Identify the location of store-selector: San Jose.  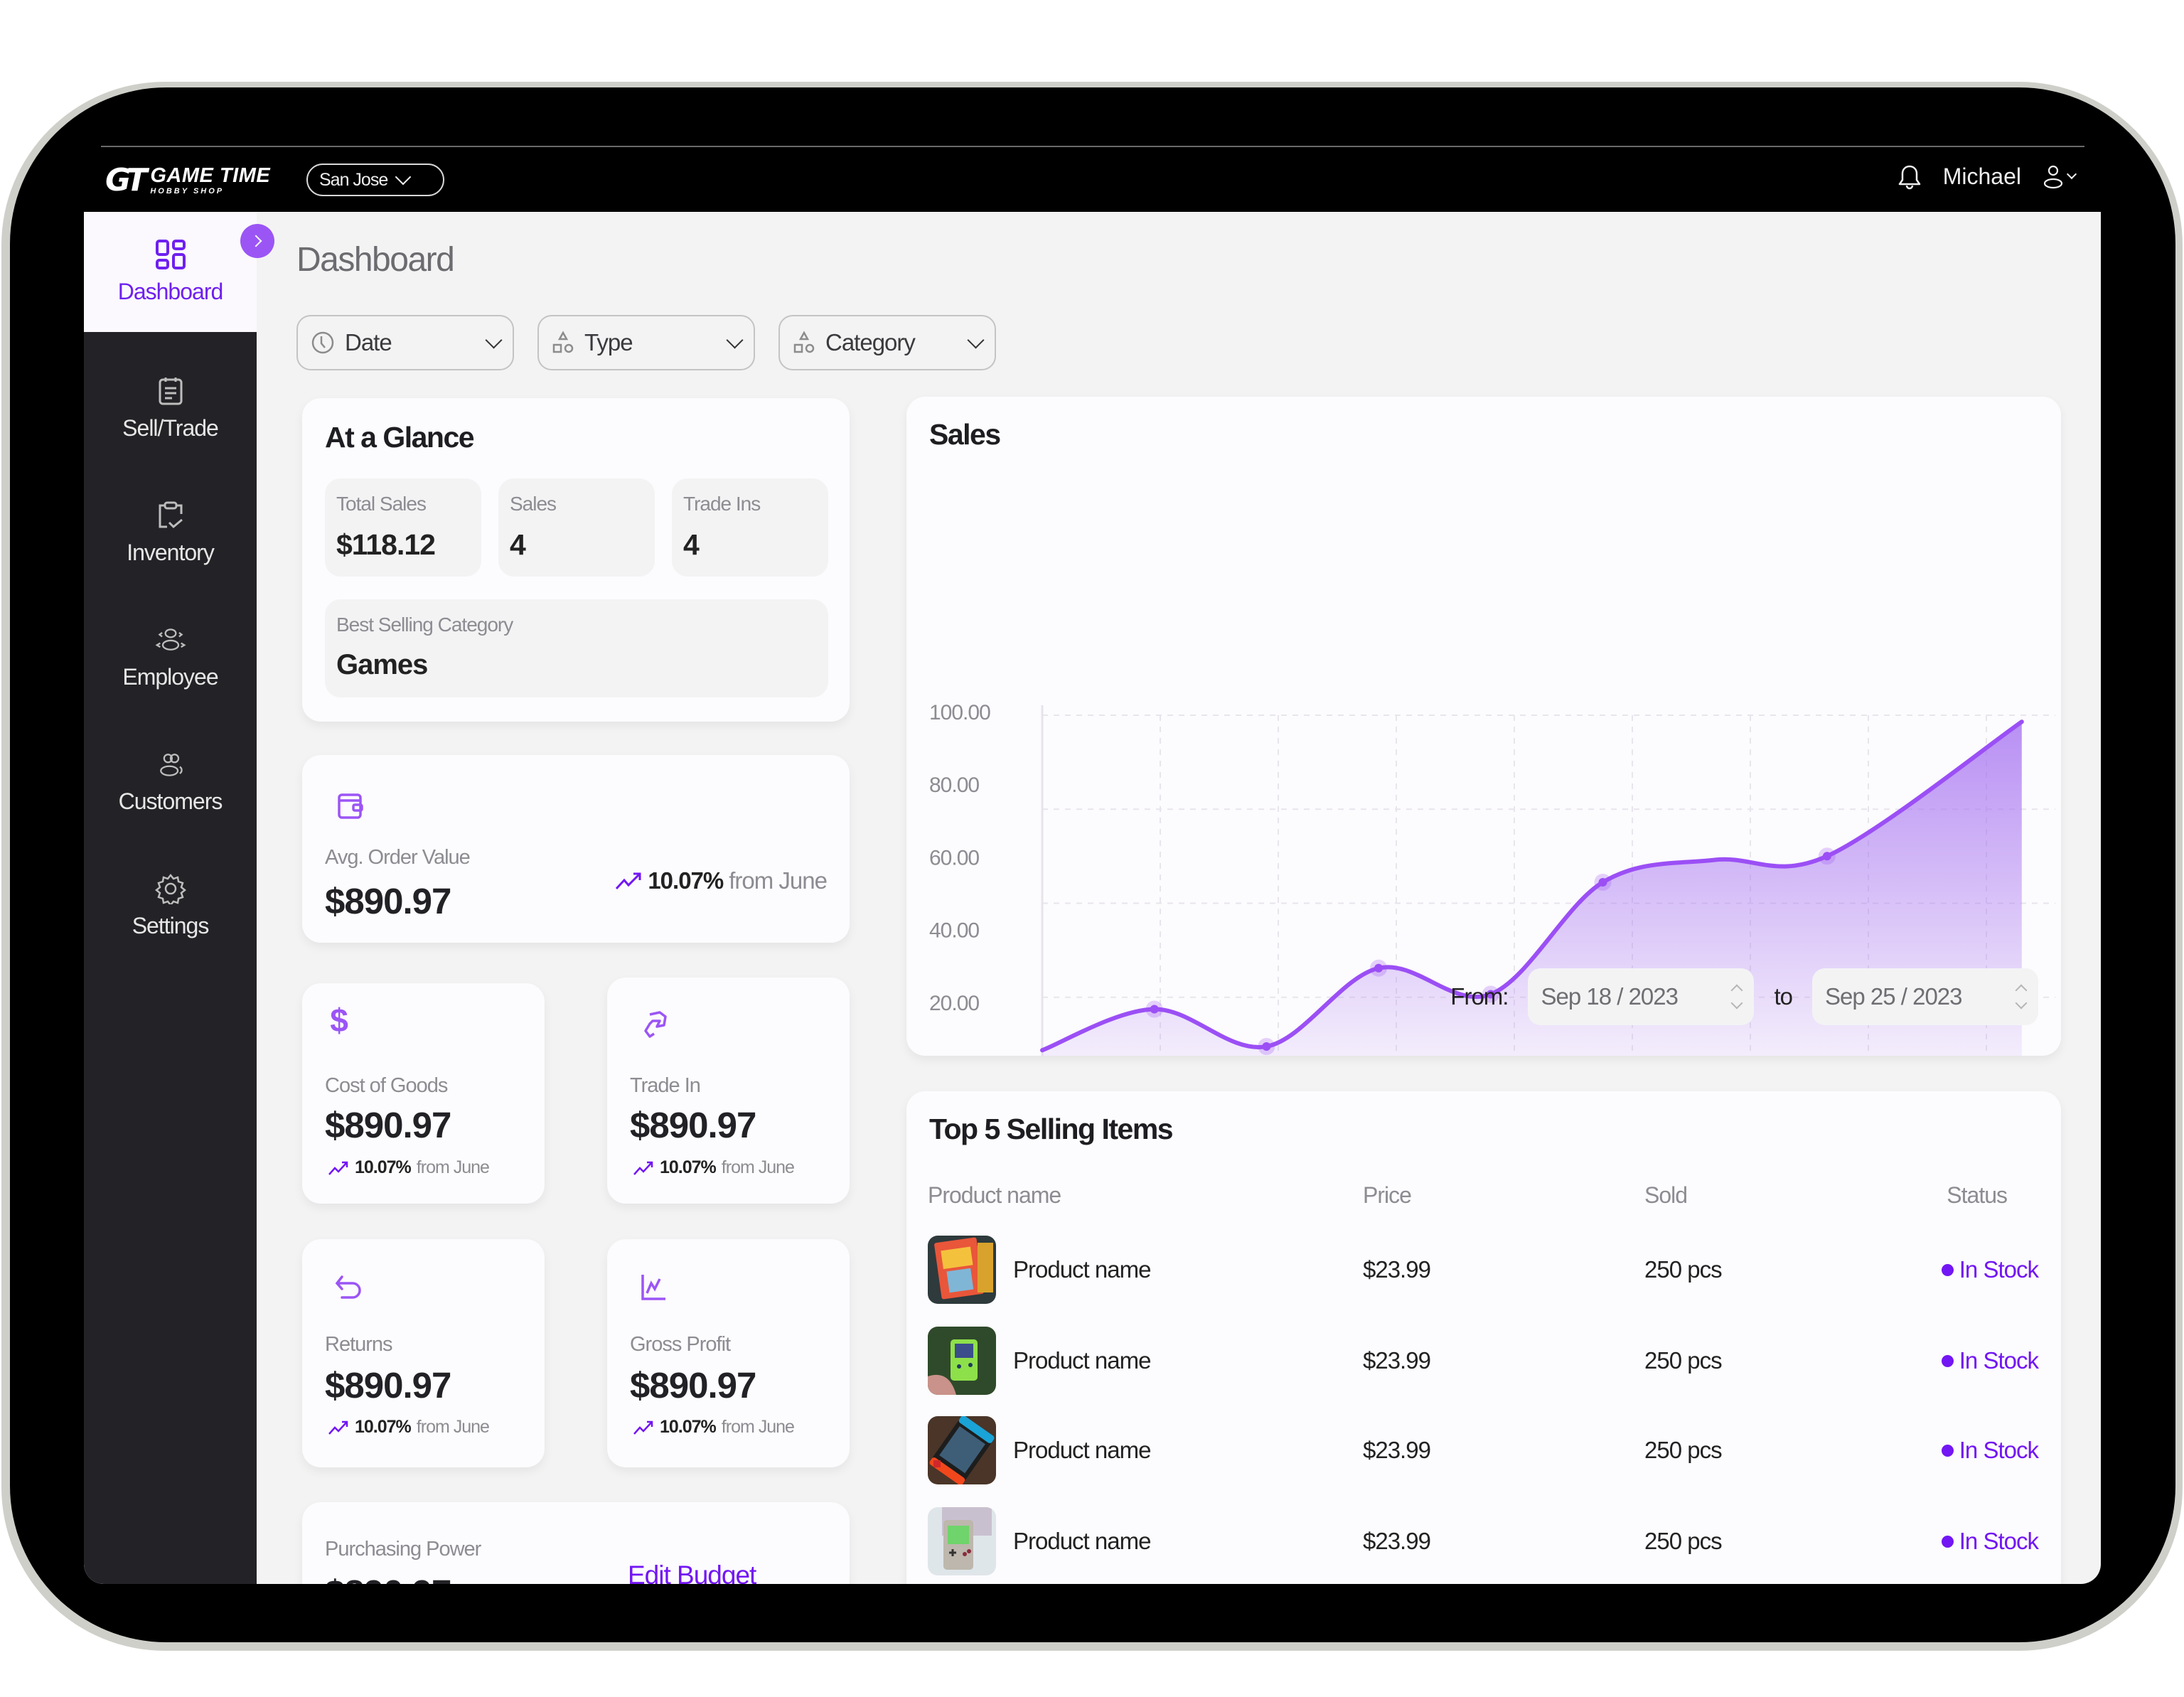
(375, 180).